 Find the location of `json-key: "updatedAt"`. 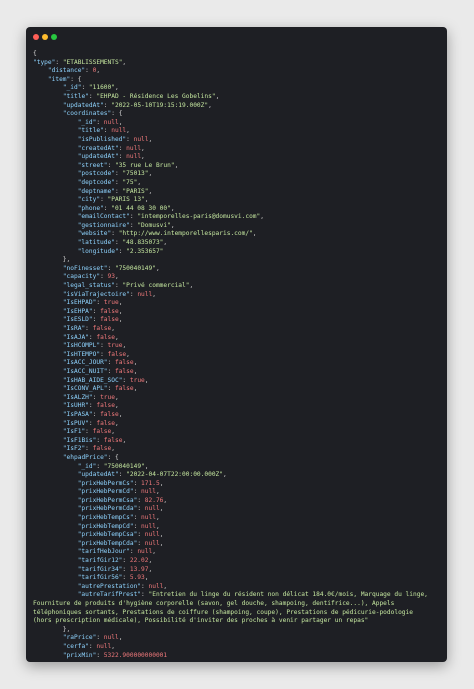

json-key: "updatedAt" is located at coordinates (98, 157).